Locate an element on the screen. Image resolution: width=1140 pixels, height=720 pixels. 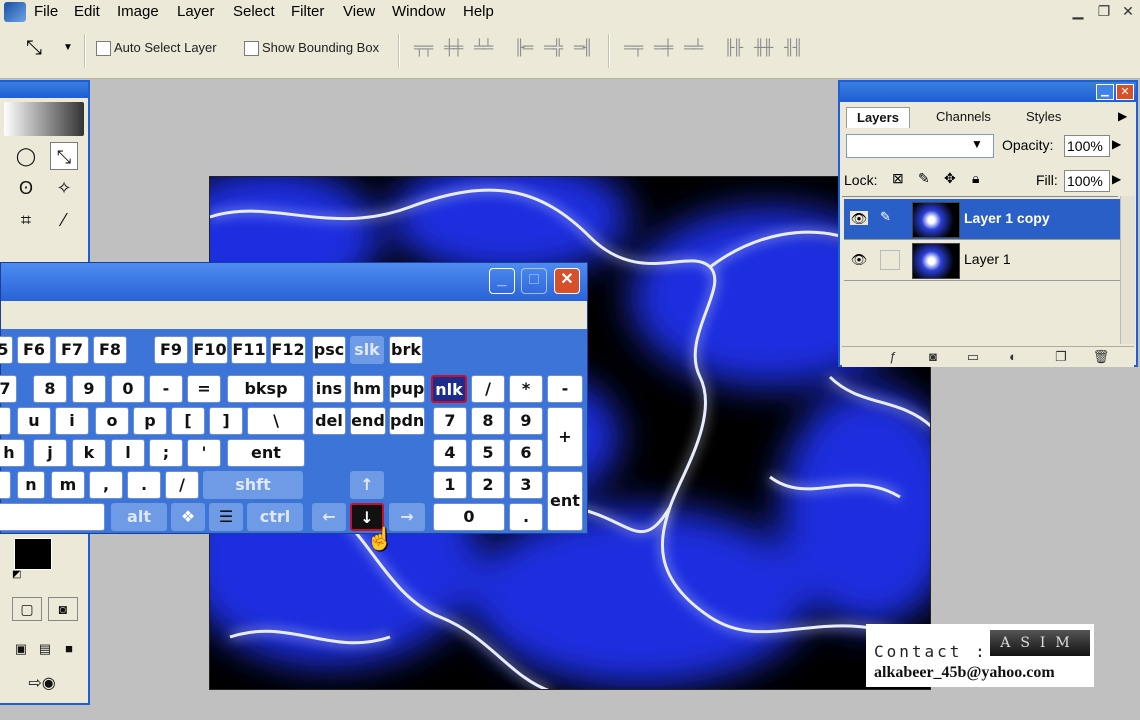
new-layer-icon: ❐ is located at coordinates (1061, 357).